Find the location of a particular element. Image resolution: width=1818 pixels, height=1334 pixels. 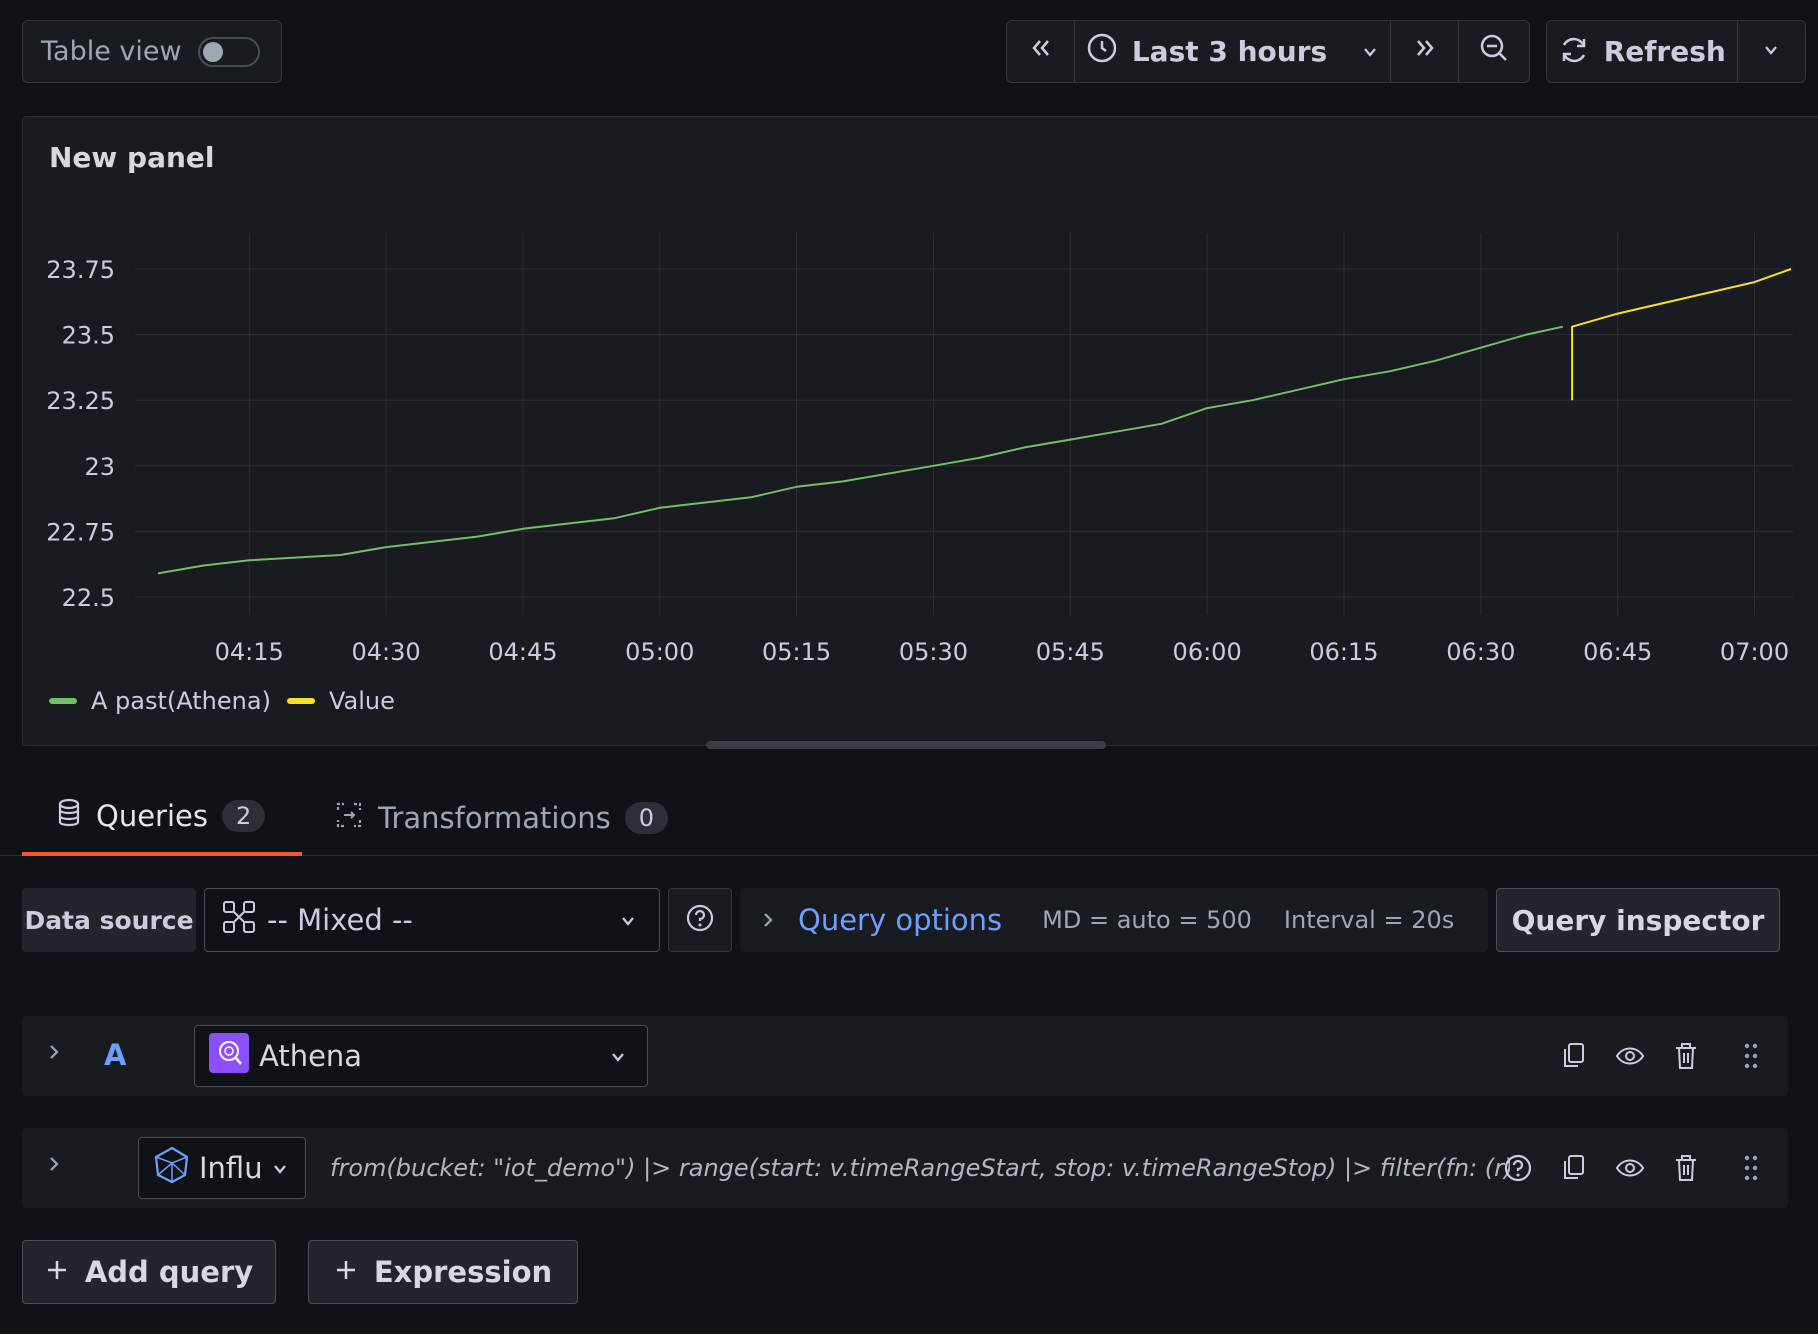

refresh-button: Refresh is located at coordinates (1642, 51).